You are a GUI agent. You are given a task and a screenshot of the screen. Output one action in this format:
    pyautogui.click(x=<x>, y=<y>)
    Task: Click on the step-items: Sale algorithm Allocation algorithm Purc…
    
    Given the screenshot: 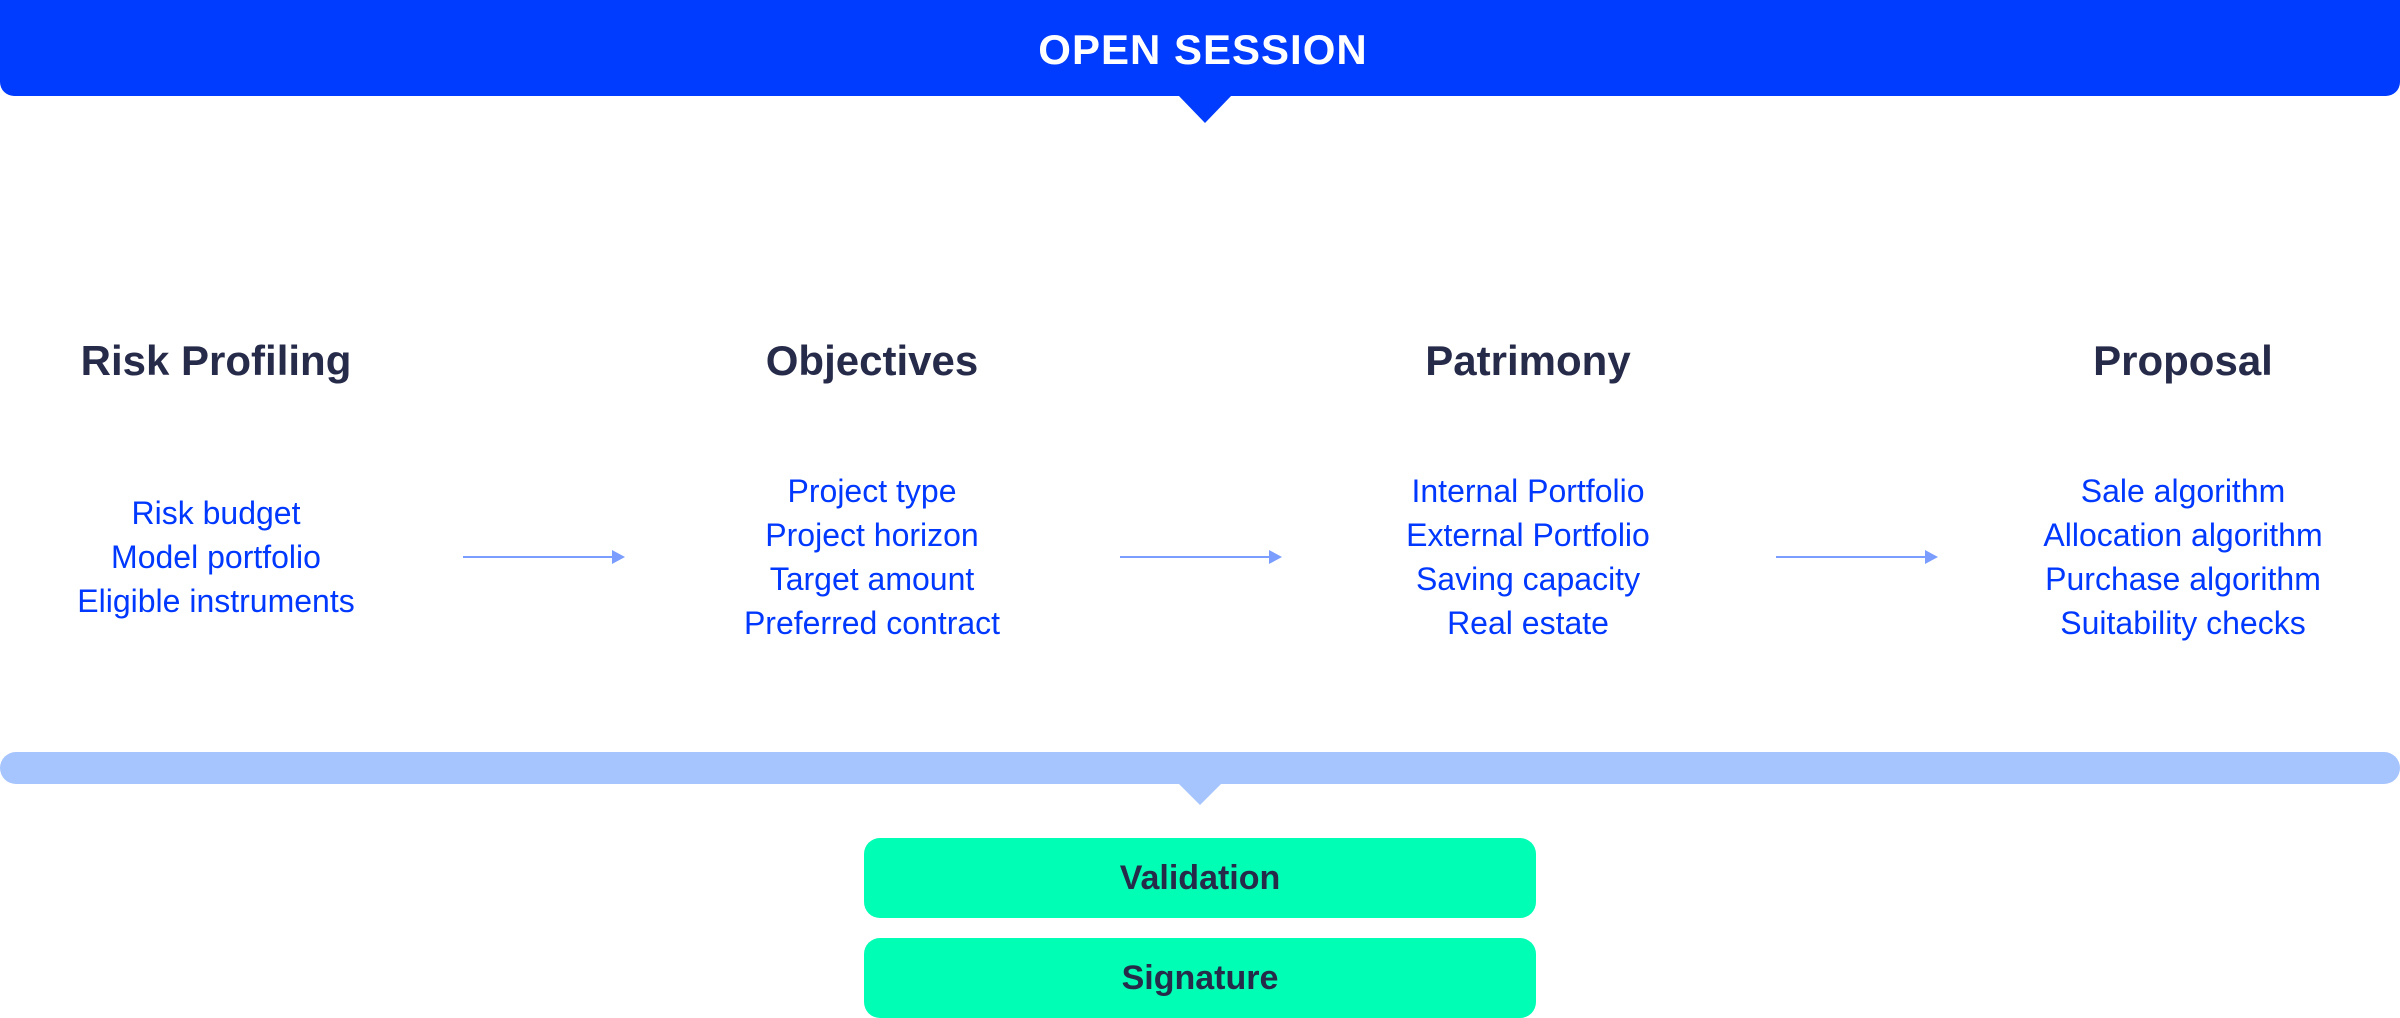 What is the action you would take?
    pyautogui.click(x=2161, y=557)
    